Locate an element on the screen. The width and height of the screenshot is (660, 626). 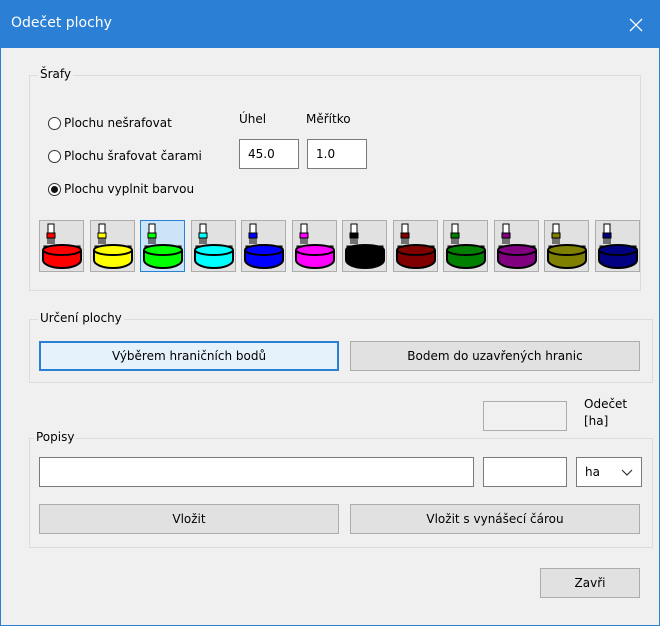
result-label: Odečet [ha] is located at coordinates (605, 413).